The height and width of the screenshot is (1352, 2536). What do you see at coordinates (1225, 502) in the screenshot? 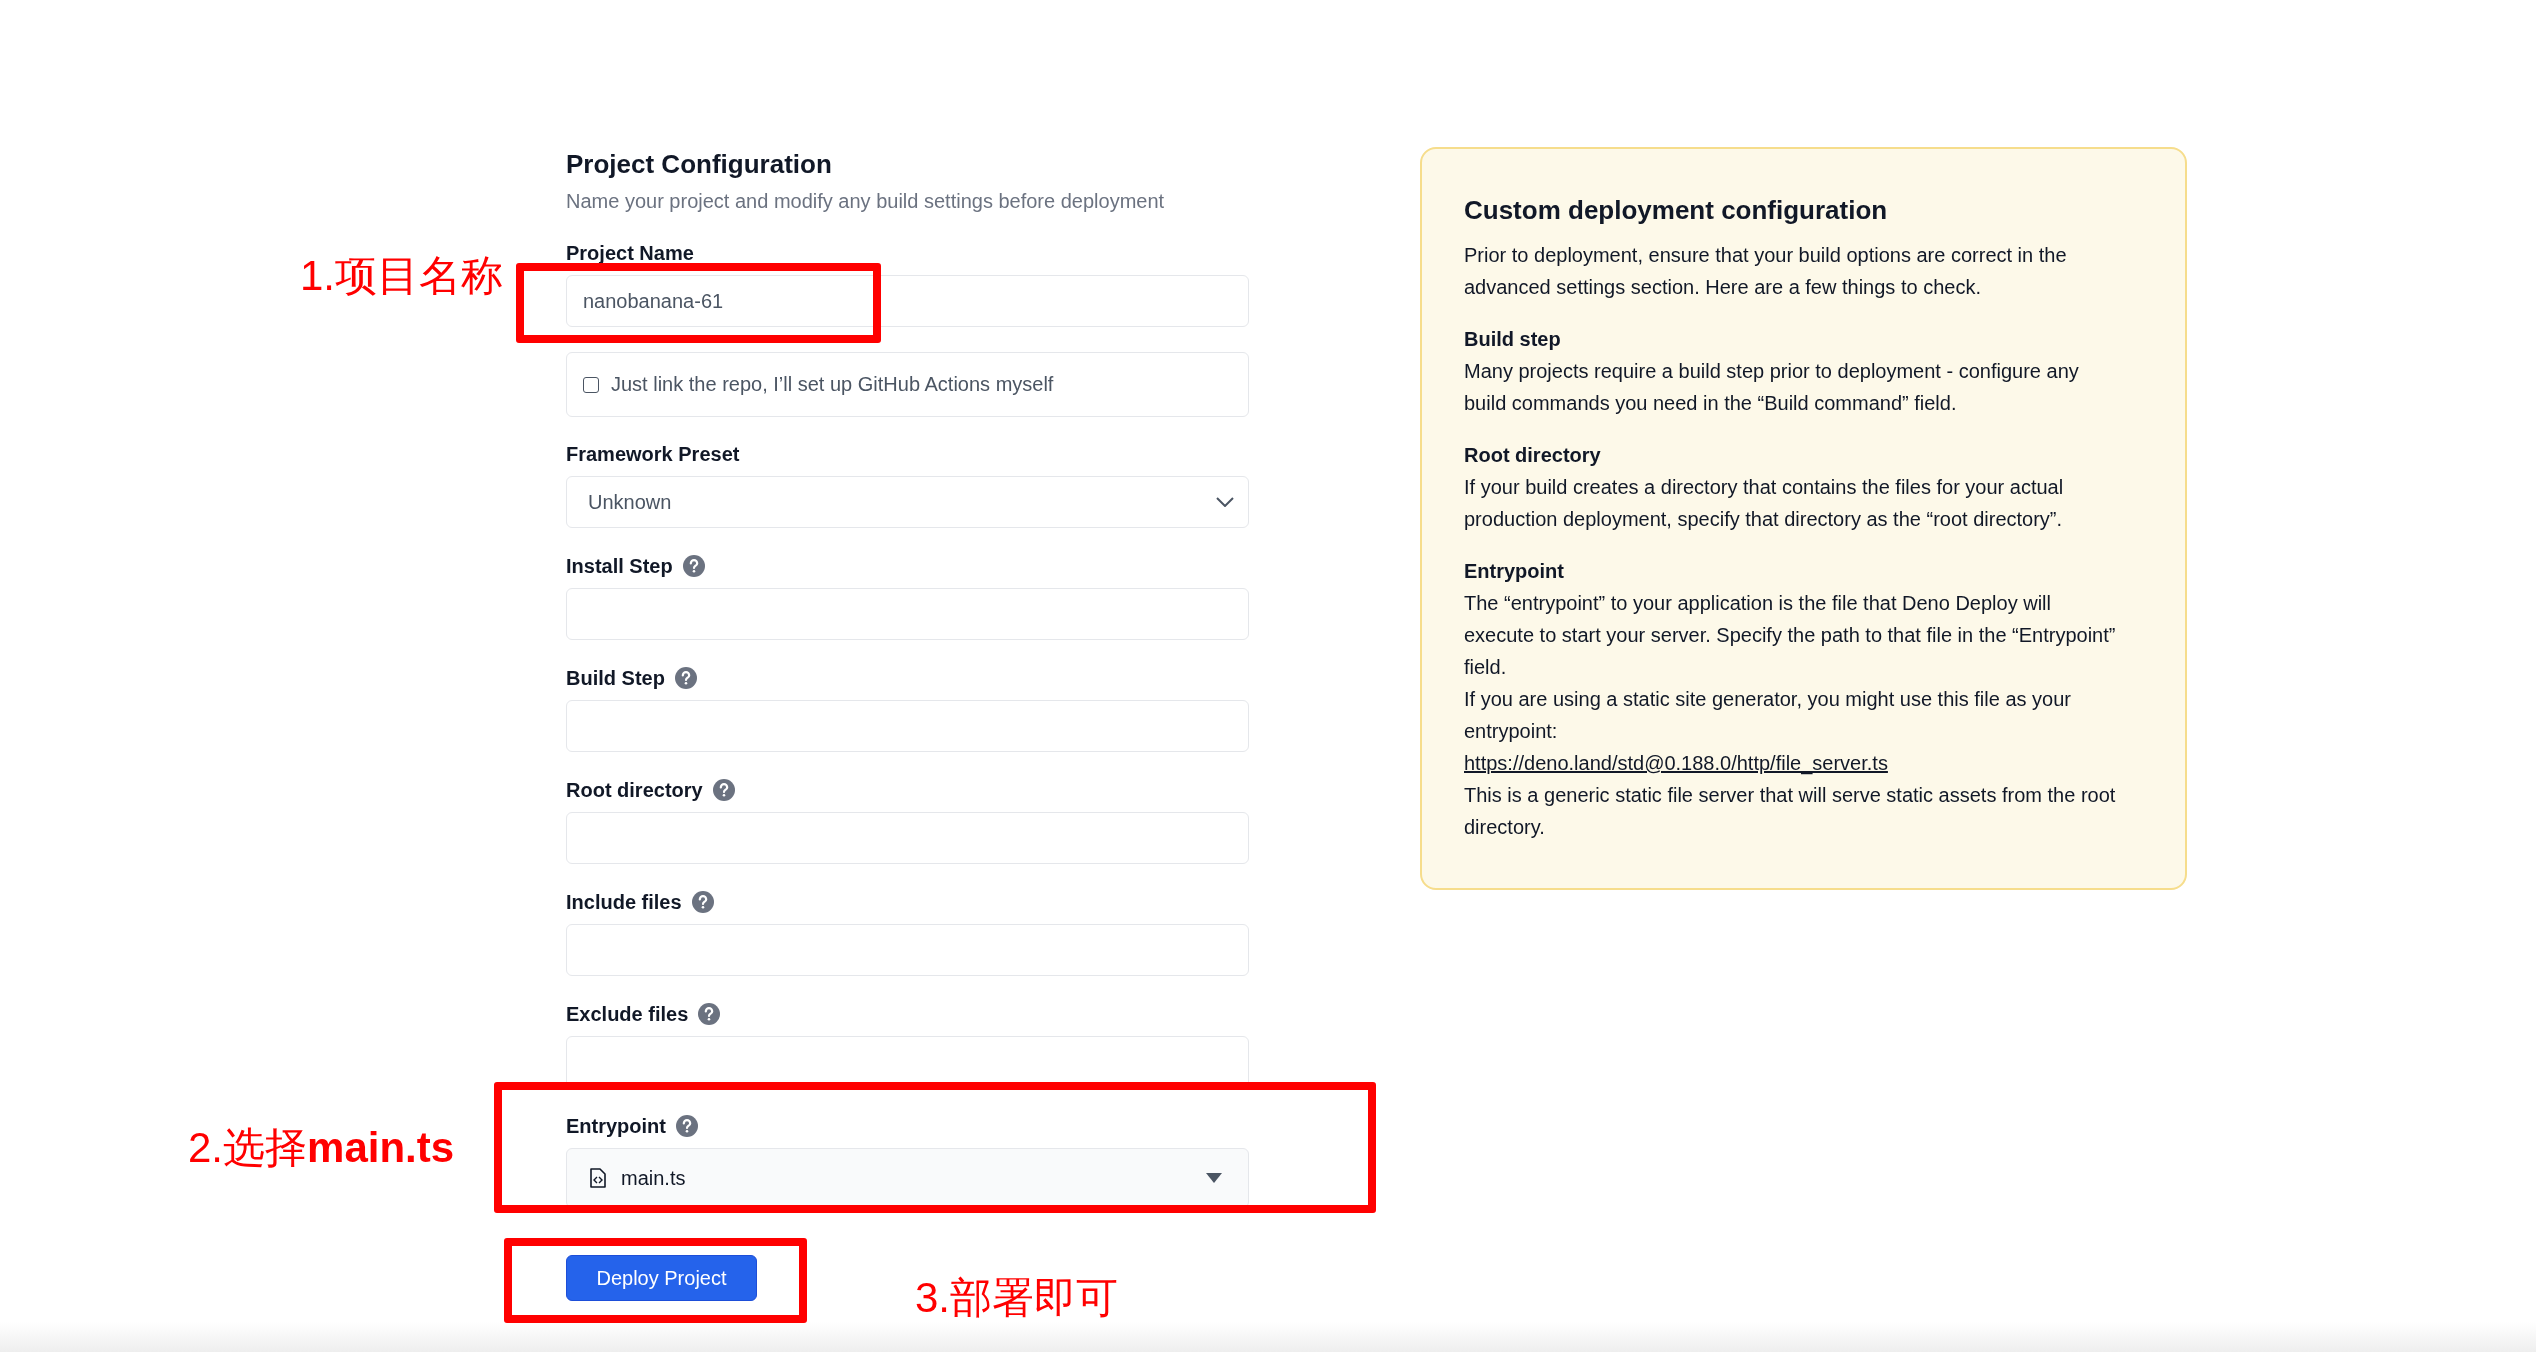
I see `chevron-down-icon` at bounding box center [1225, 502].